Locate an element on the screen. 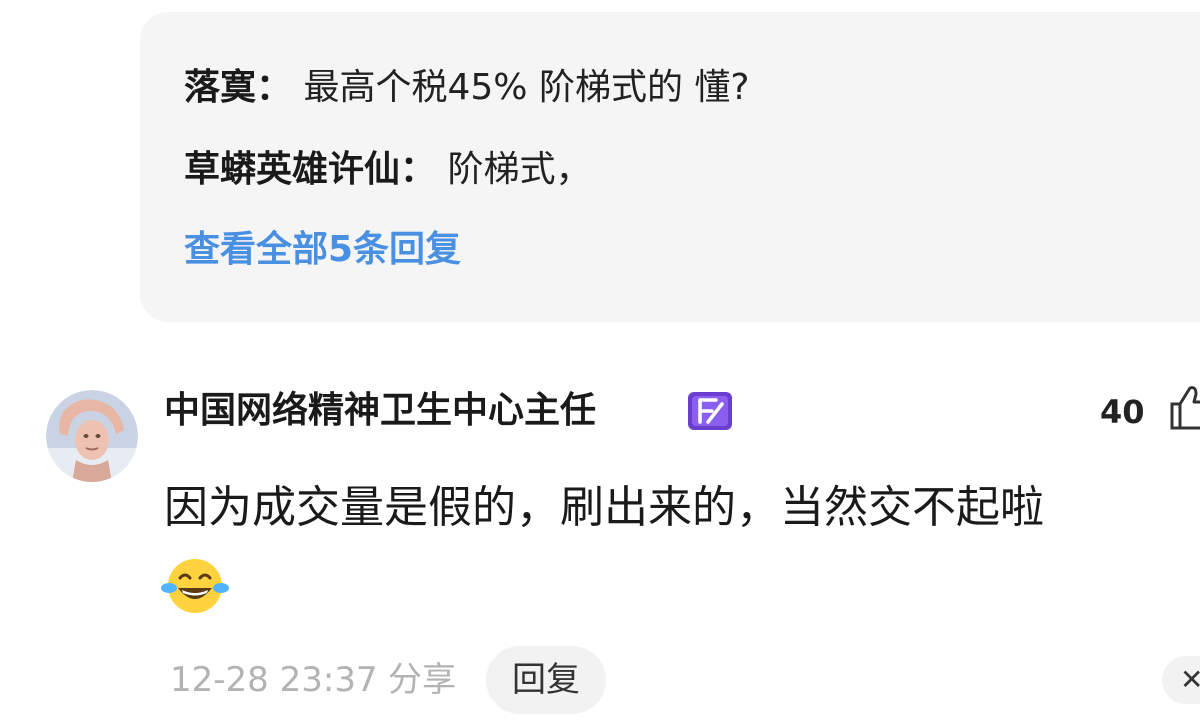 The height and width of the screenshot is (726, 1200). reply-author: 草蟒英雄许仙 is located at coordinates (292, 169).